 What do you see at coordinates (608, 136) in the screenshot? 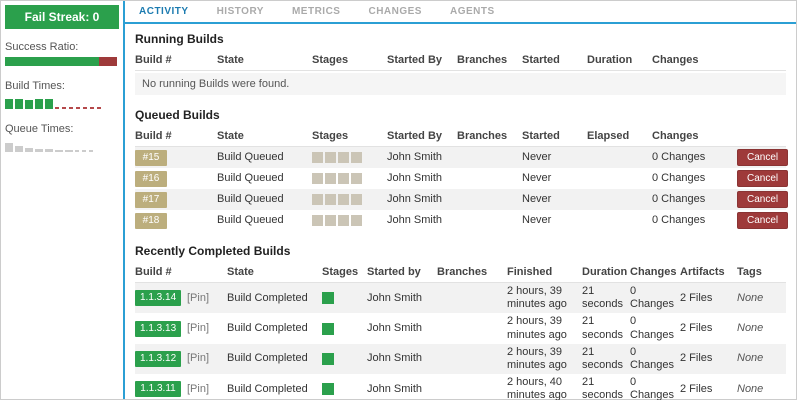
I see `col-header: Elapsed` at bounding box center [608, 136].